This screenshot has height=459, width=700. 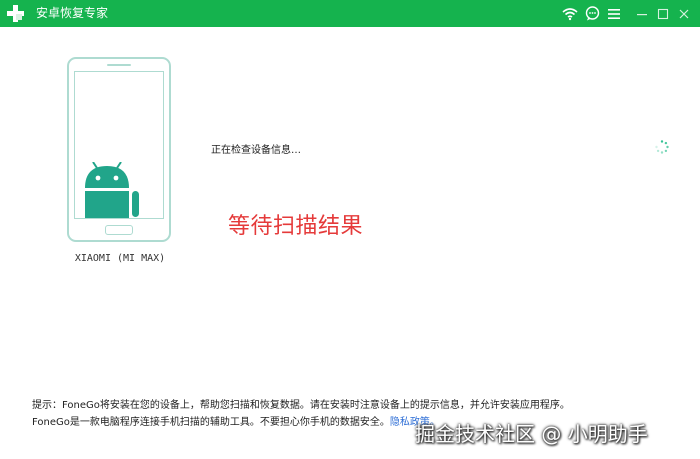 I want to click on wifi-icon, so click(x=569, y=13).